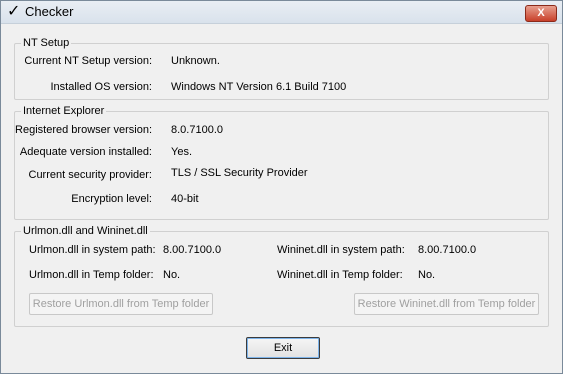 This screenshot has width=563, height=374. Describe the element at coordinates (91, 275) in the screenshot. I see `urlmon-temp-folder-label: Urlmon.dll in Temp folder:` at that location.